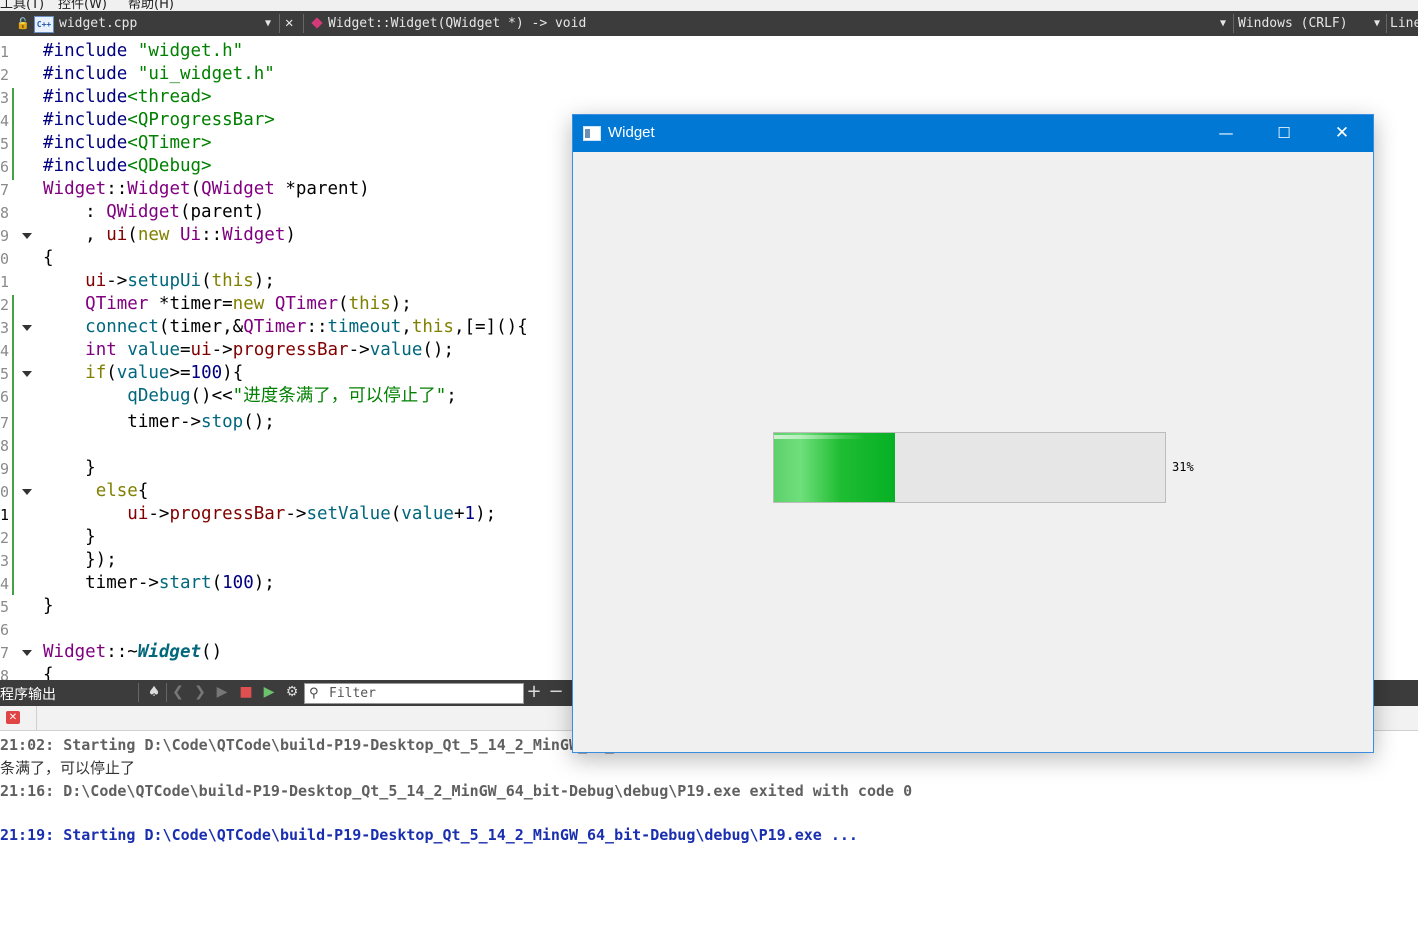  I want to click on code-line: #include<QTimer>, so click(127, 143).